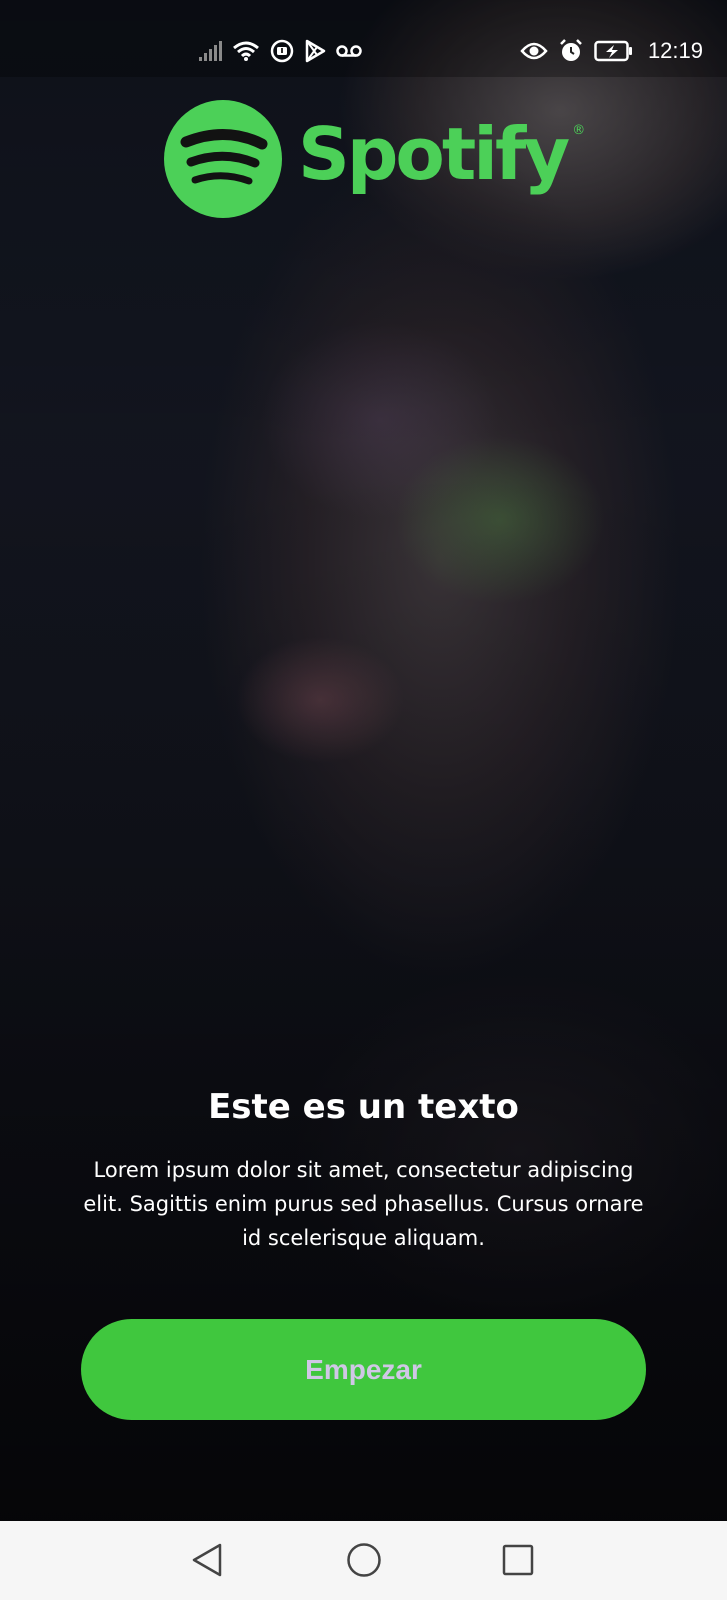  I want to click on back-icon, so click(207, 1560).